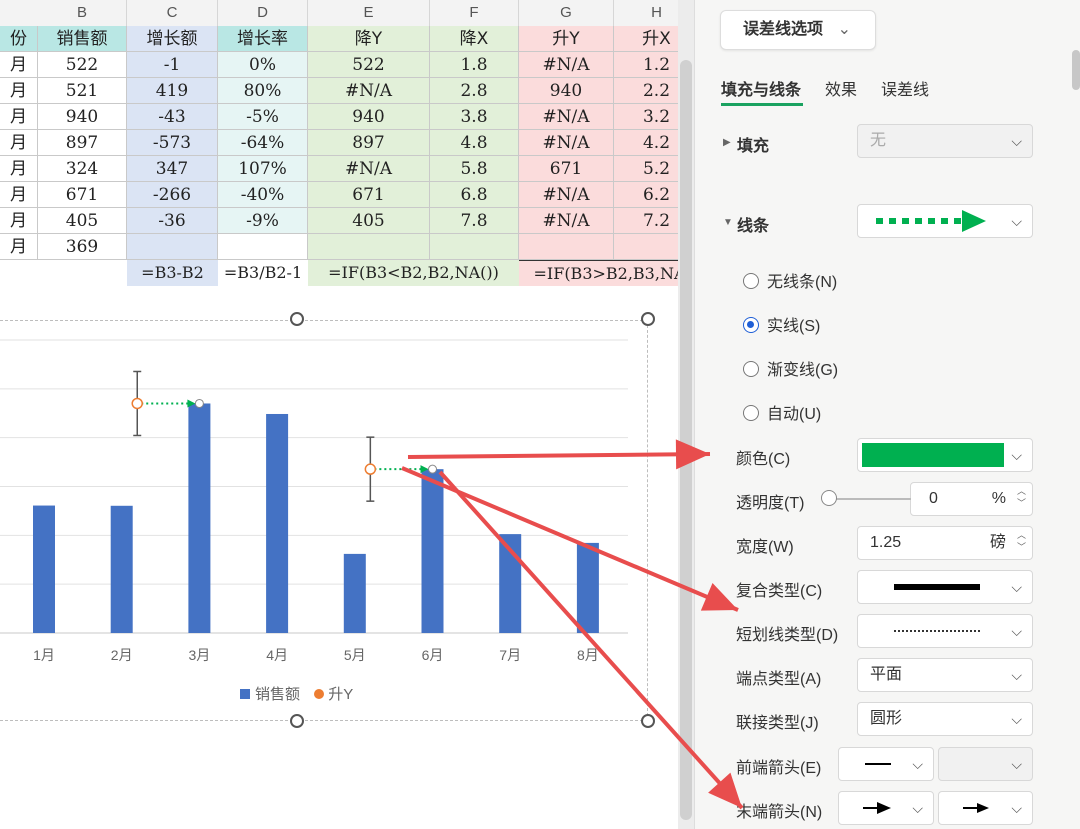 The height and width of the screenshot is (829, 1080). What do you see at coordinates (474, 65) in the screenshot?
I see `table-cell: 1.8` at bounding box center [474, 65].